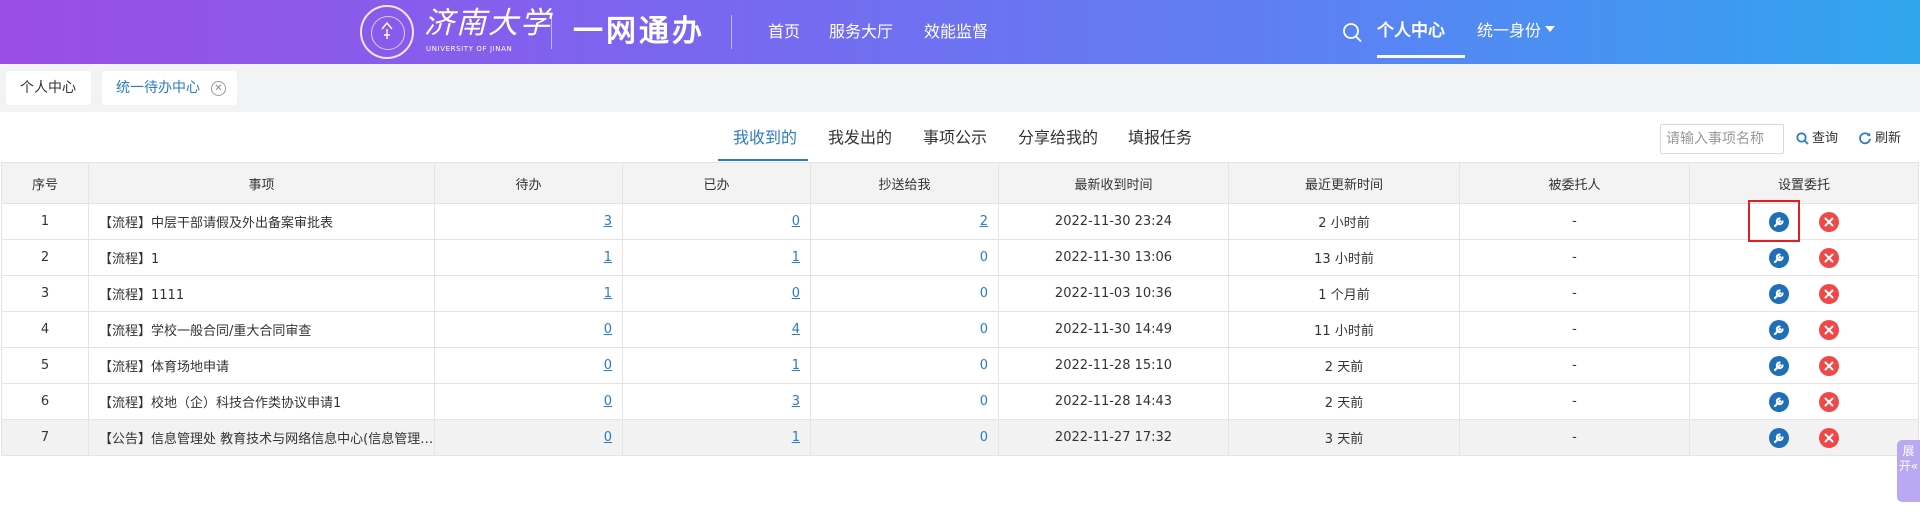  What do you see at coordinates (1879, 139) in the screenshot?
I see `refresh-button: 刷新` at bounding box center [1879, 139].